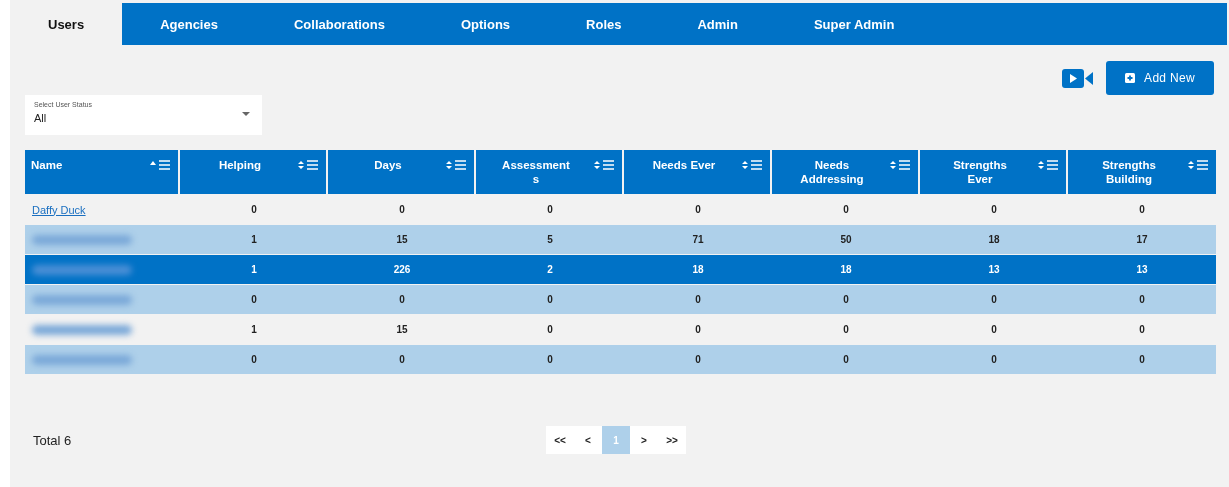 This screenshot has width=1229, height=487. I want to click on column-header: Needs Ever, so click(698, 172).